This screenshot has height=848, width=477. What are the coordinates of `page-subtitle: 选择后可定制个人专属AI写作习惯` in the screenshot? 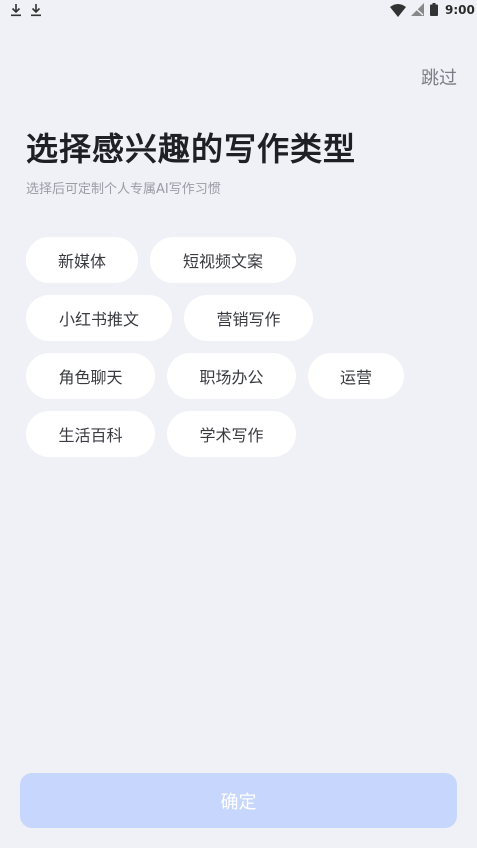 It's located at (123, 189).